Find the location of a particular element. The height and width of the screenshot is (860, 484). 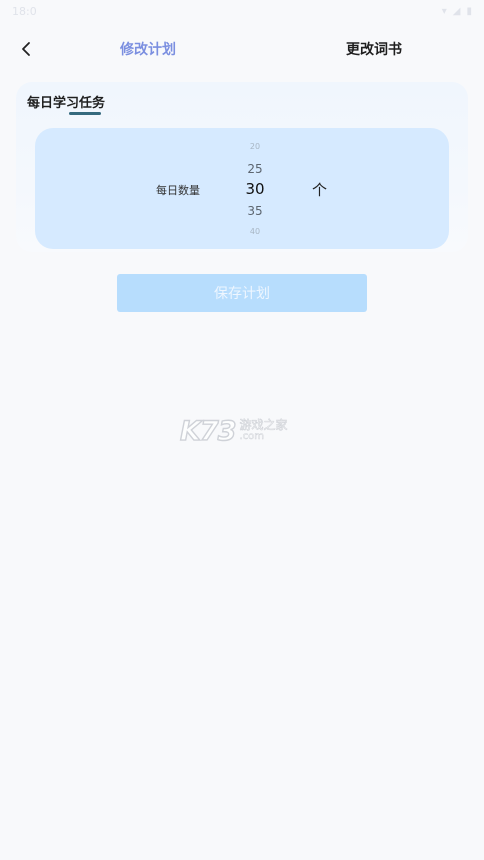

wheel-option-selected: 30 is located at coordinates (255, 189).